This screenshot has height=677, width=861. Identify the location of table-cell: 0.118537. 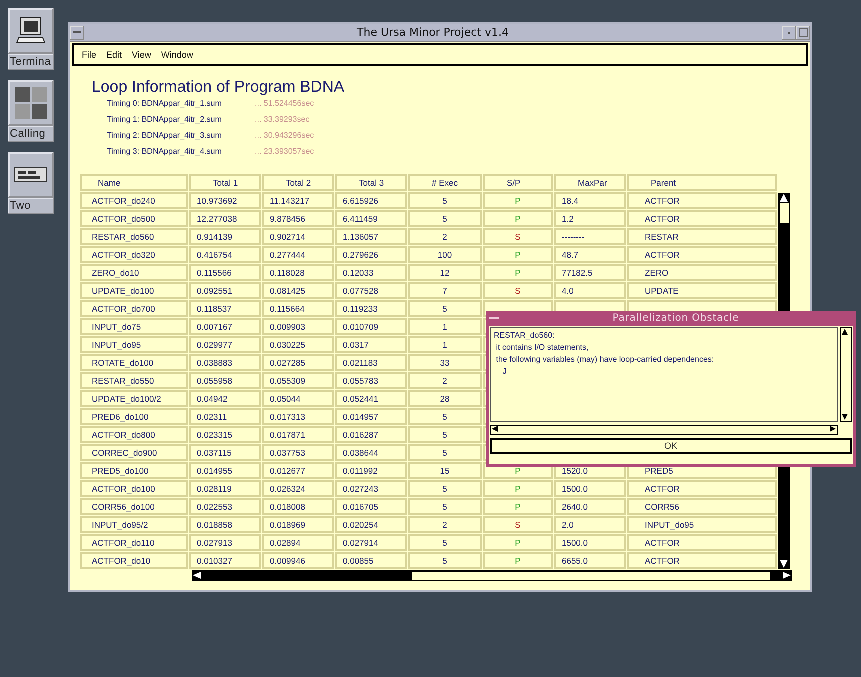
(225, 308).